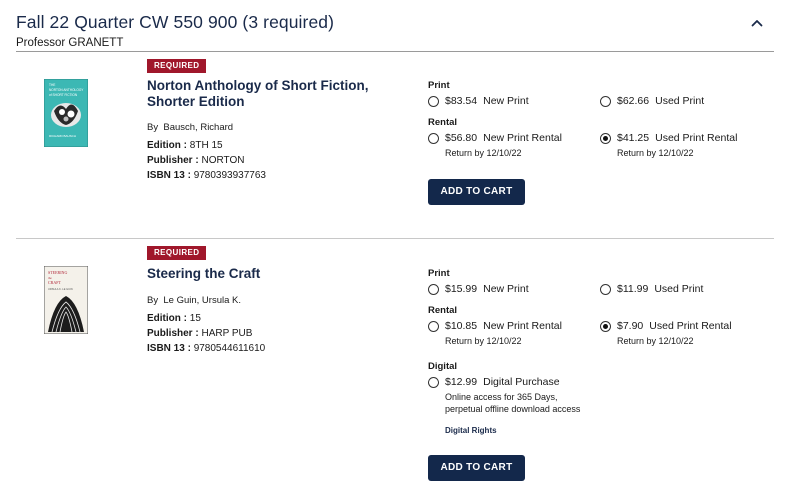 This screenshot has height=494, width=790. Describe the element at coordinates (277, 274) in the screenshot. I see `book-title: Steering the Craft` at that location.